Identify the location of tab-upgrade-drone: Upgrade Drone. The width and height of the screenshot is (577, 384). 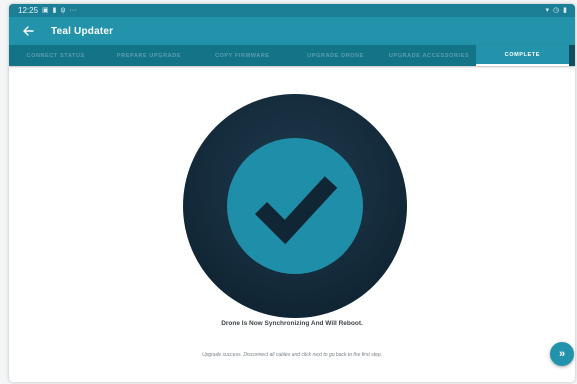
(335, 55).